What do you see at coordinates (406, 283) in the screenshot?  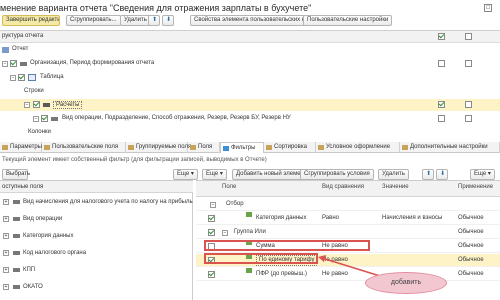 I see `annotation-callout: добавить` at bounding box center [406, 283].